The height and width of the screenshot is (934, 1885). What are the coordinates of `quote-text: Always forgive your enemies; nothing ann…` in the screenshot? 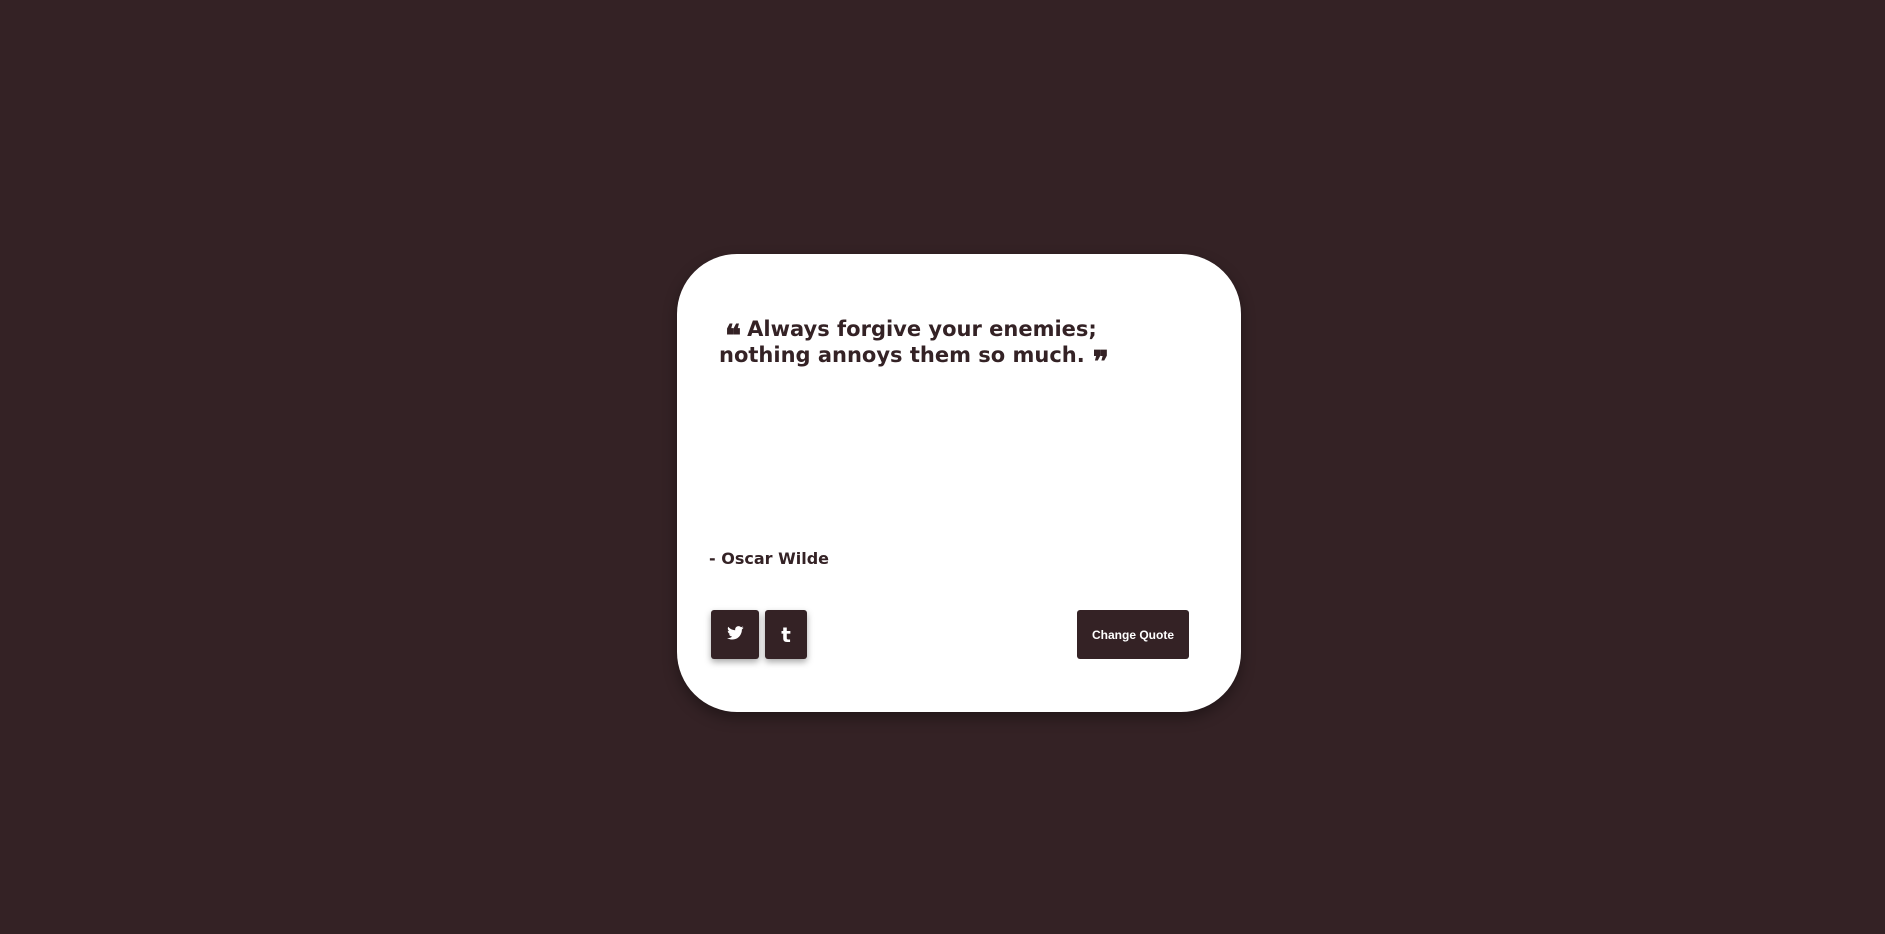 It's located at (908, 342).